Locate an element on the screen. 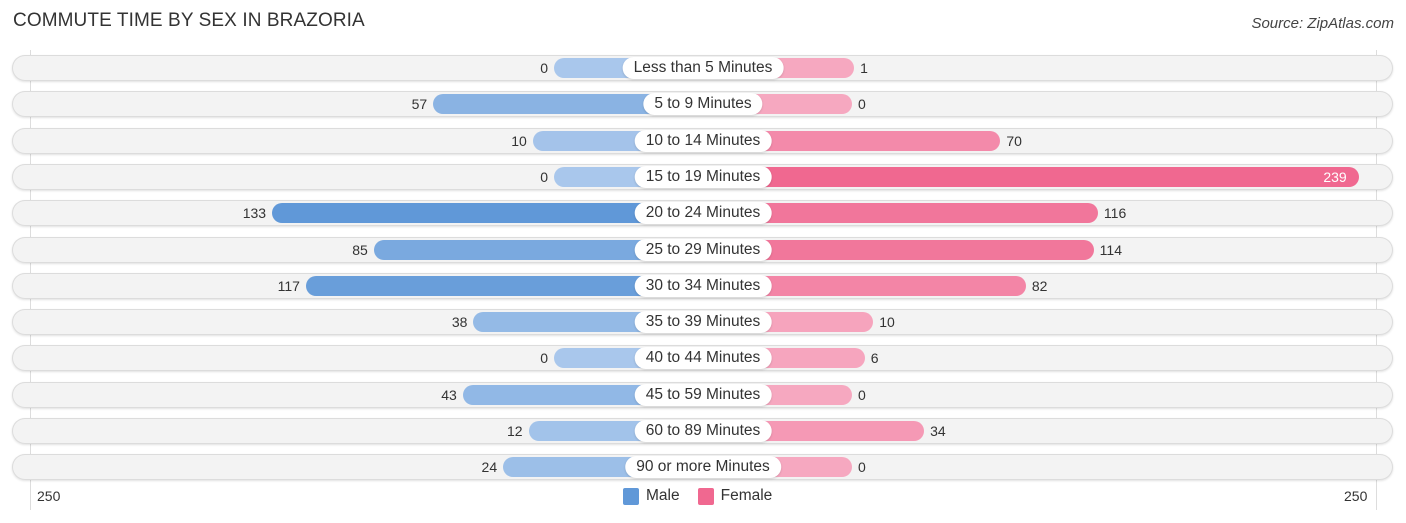 The image size is (1406, 523). value-label-female: 82 is located at coordinates (1039, 286).